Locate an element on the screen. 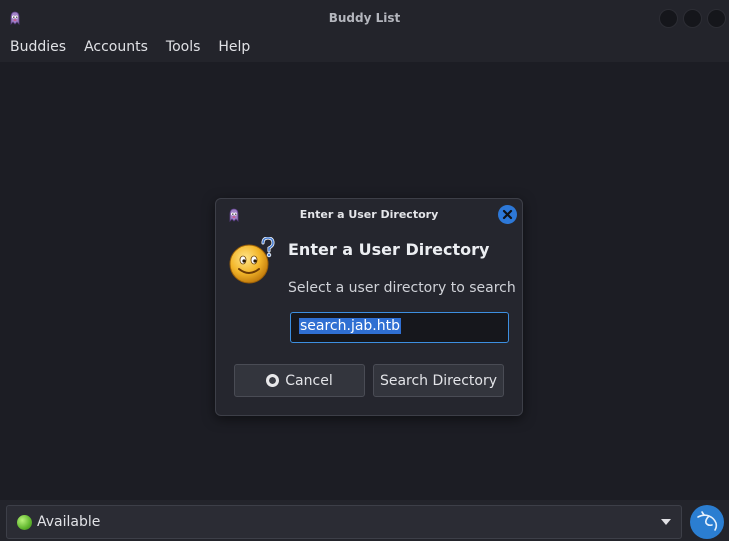  status-bar: Available is located at coordinates (364, 520).